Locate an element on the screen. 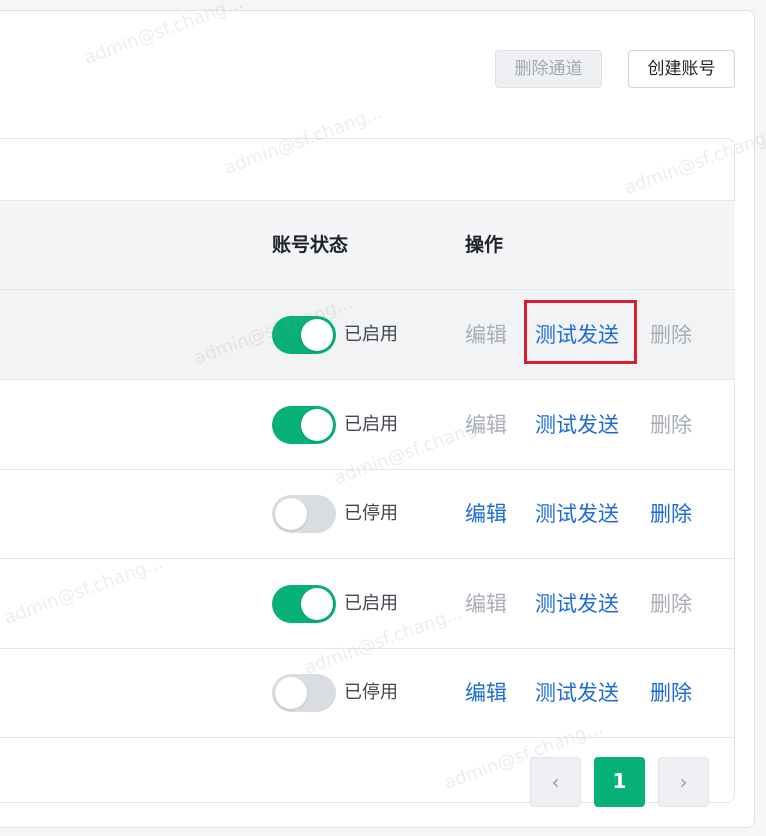 This screenshot has height=836, width=766. chevron-left-icon: ‹ is located at coordinates (555, 782).